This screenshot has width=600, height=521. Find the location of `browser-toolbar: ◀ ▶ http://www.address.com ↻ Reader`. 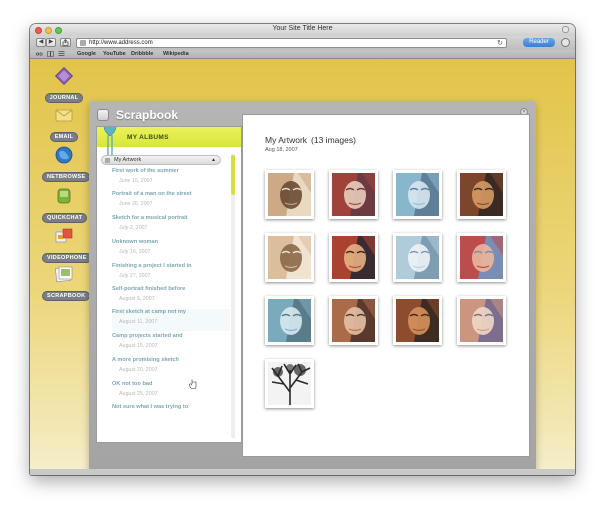

browser-toolbar: ◀ ▶ http://www.address.com ↻ Reader is located at coordinates (302, 43).